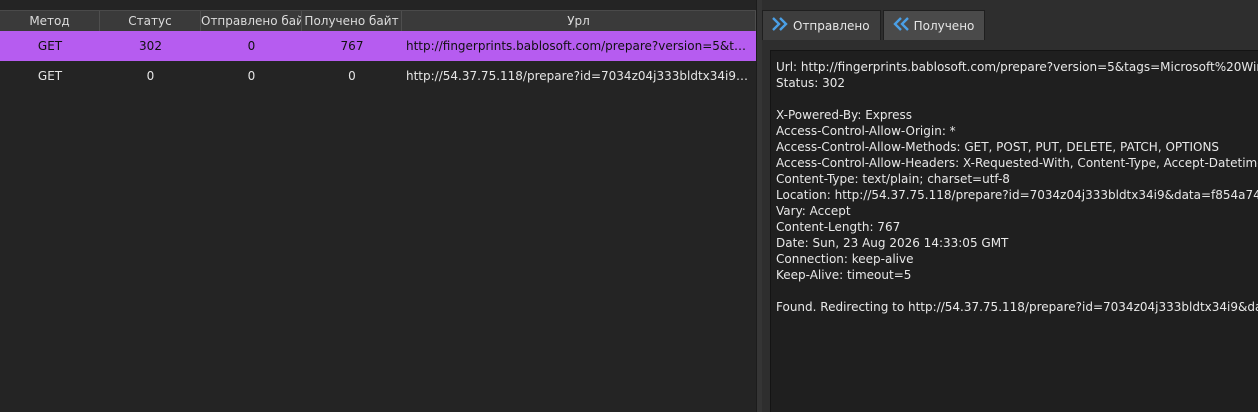 This screenshot has height=412, width=1258. I want to click on column-header-method: Метод, so click(50, 21).